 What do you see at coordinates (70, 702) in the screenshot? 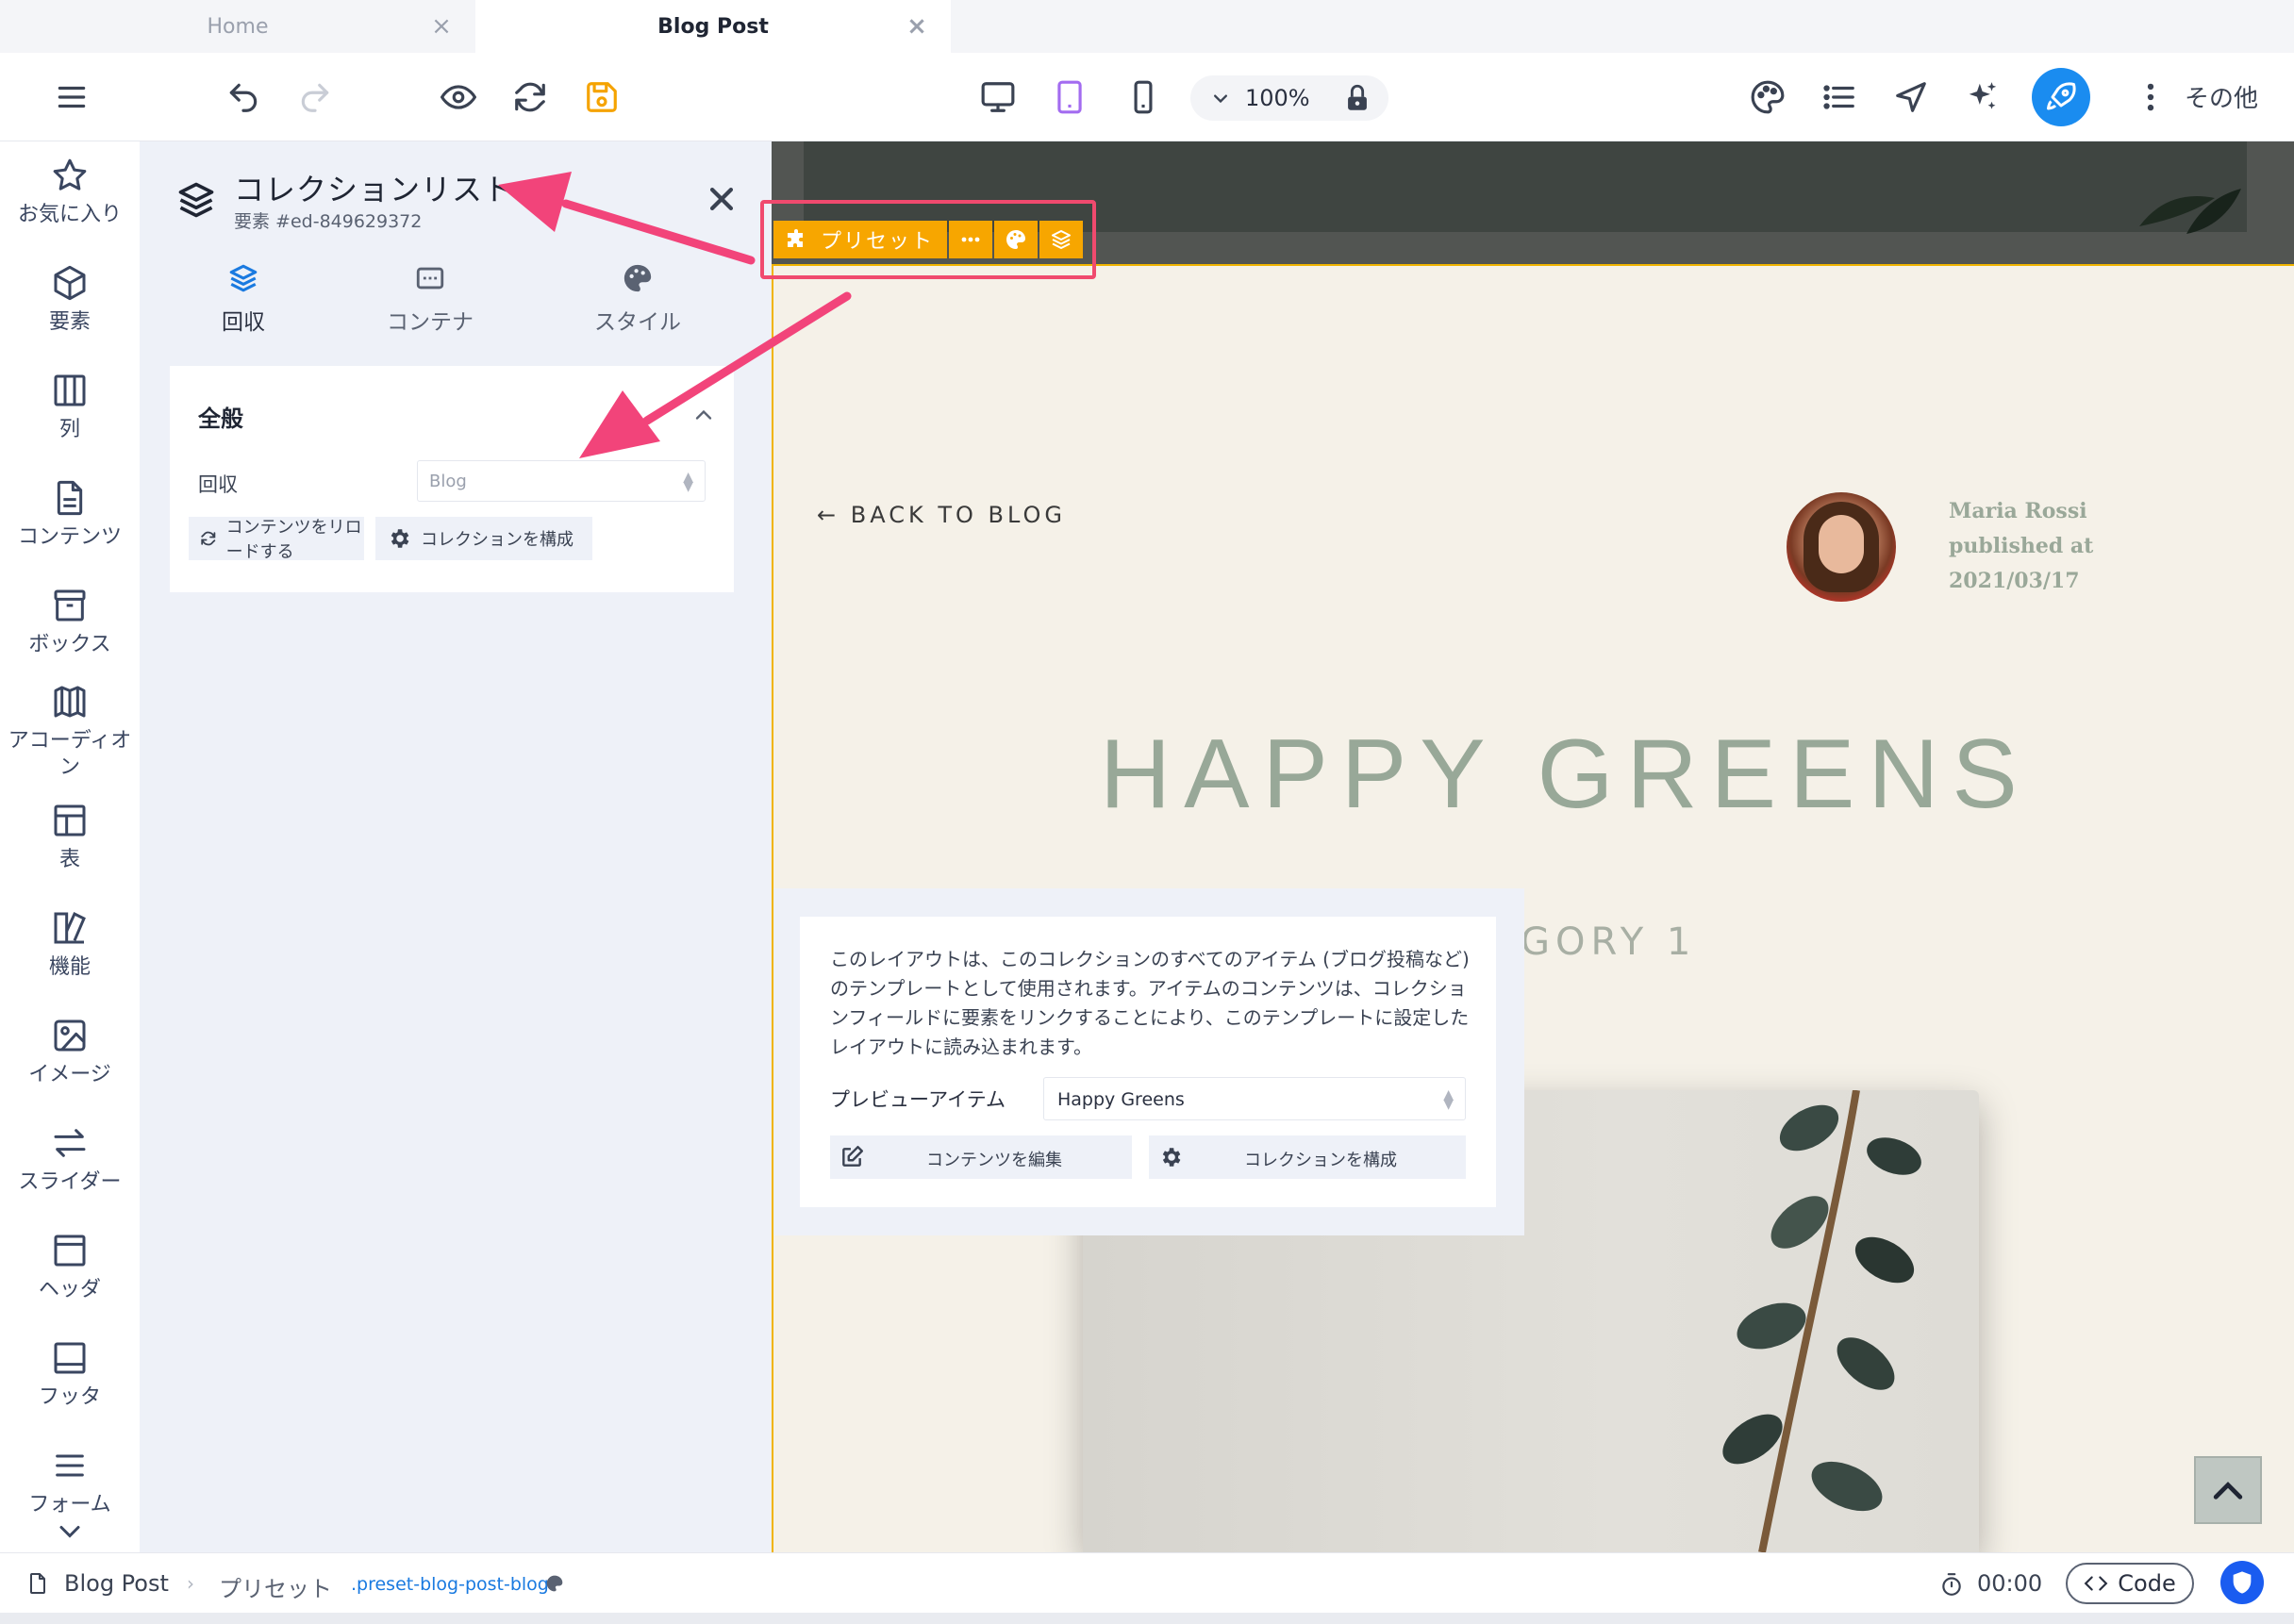
I see `accordion-icon` at bounding box center [70, 702].